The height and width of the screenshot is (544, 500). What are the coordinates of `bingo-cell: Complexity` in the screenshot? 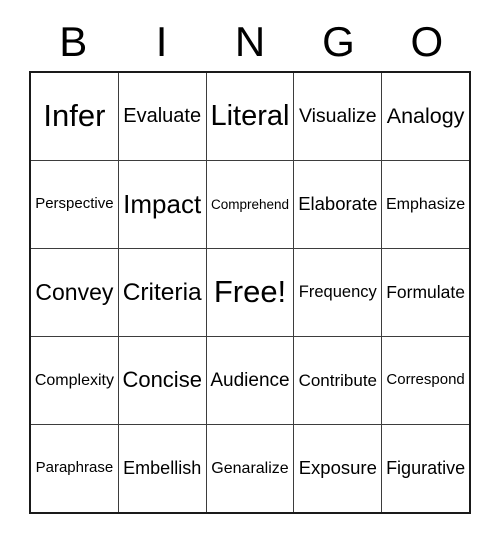 It's located at (74, 380).